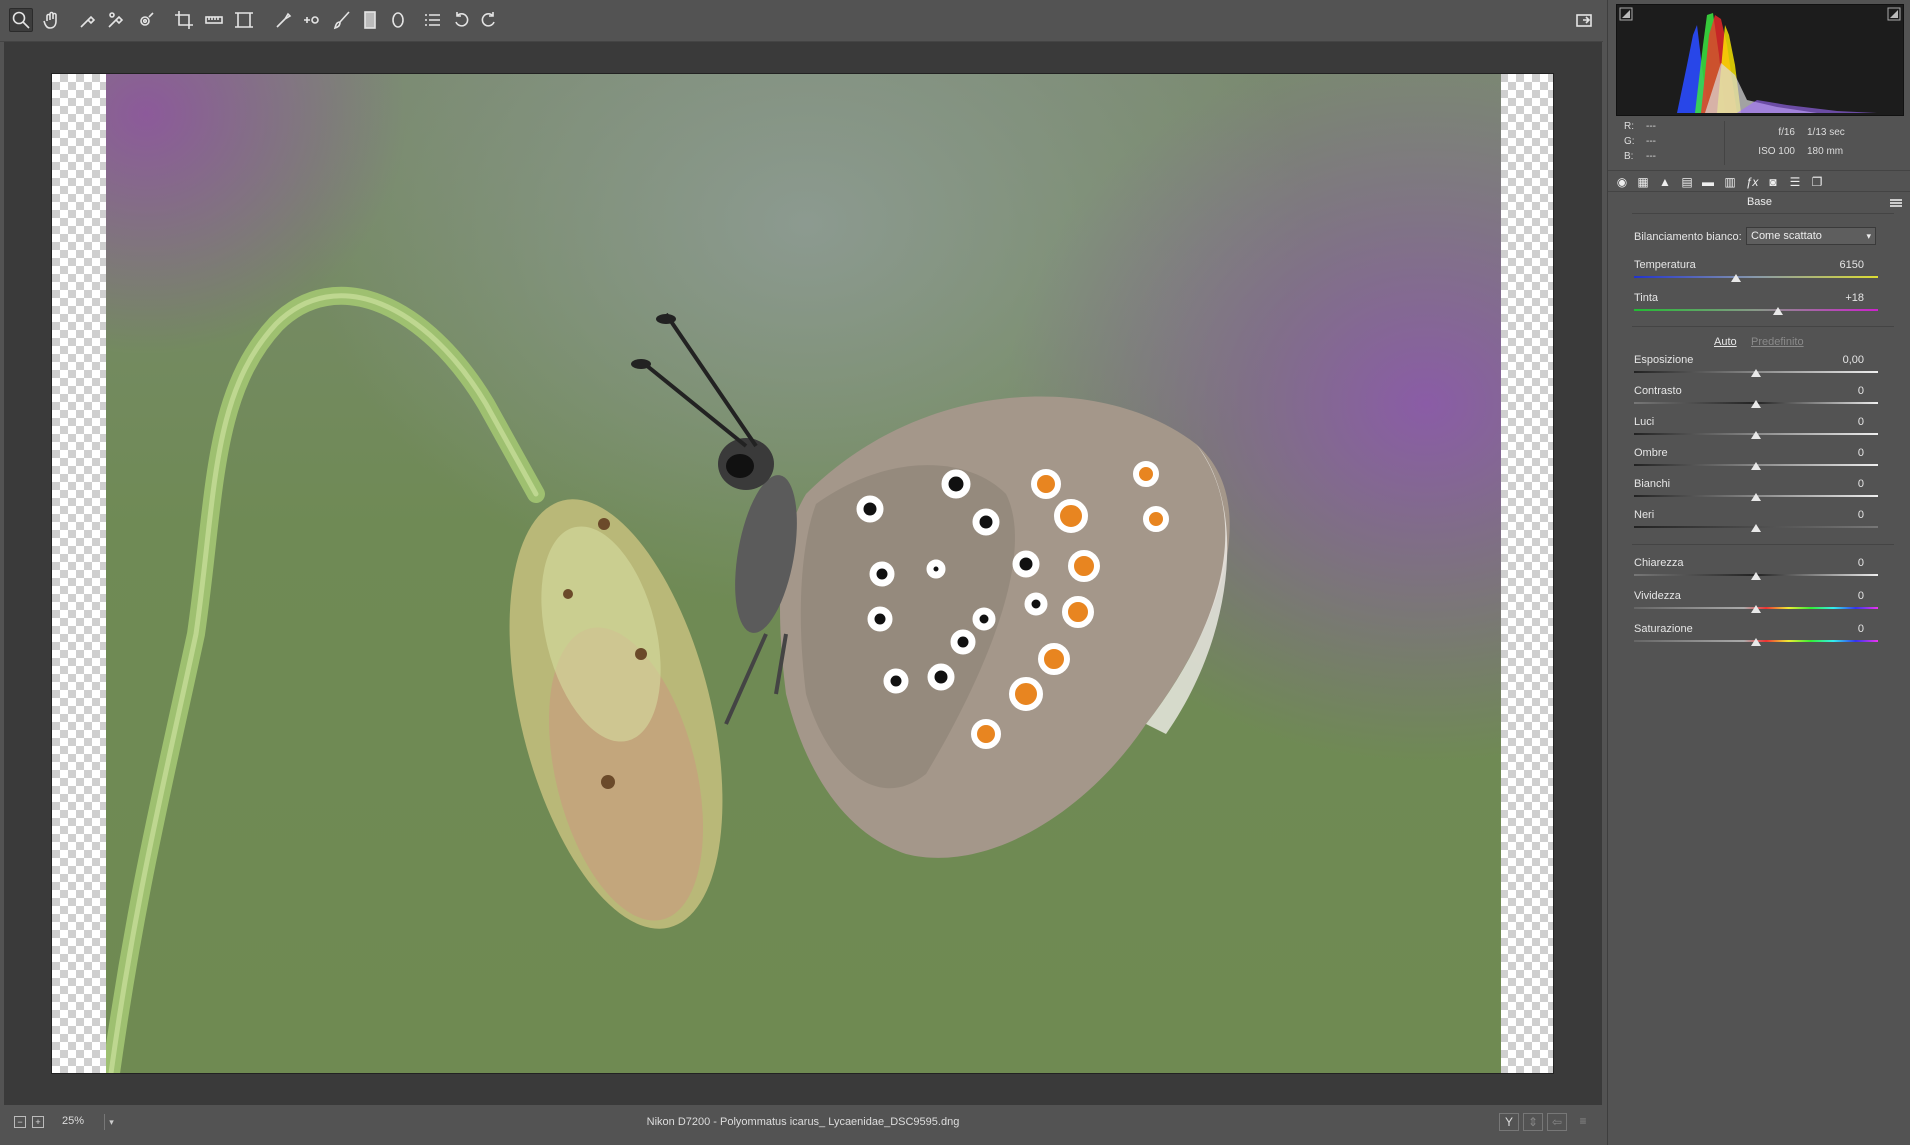  What do you see at coordinates (214, 20) in the screenshot?
I see `straighten-tool-icon` at bounding box center [214, 20].